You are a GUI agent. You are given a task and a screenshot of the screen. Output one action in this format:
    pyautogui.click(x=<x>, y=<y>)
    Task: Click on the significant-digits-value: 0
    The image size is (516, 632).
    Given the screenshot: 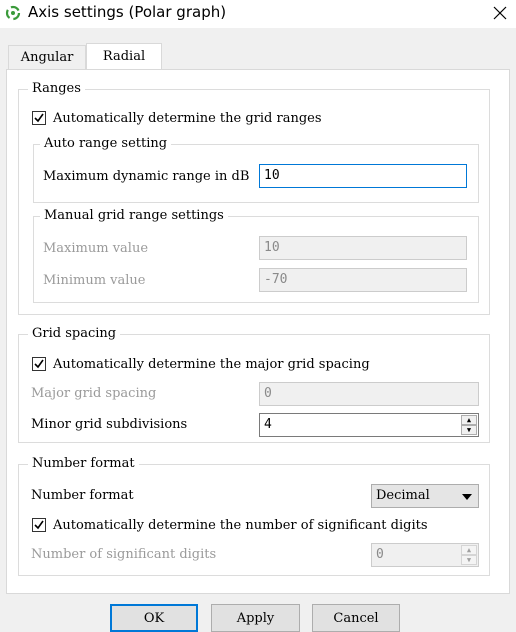 What is the action you would take?
    pyautogui.click(x=380, y=554)
    